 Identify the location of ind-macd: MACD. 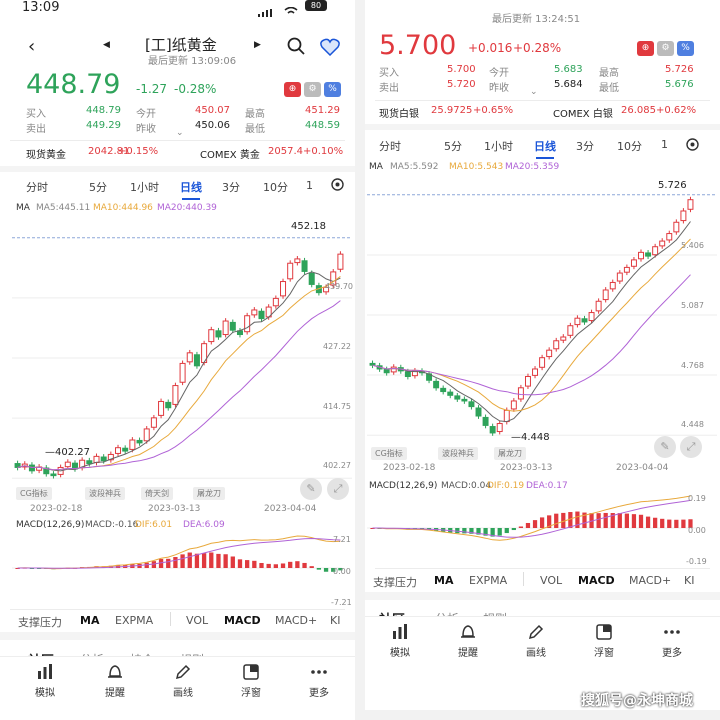
(242, 620).